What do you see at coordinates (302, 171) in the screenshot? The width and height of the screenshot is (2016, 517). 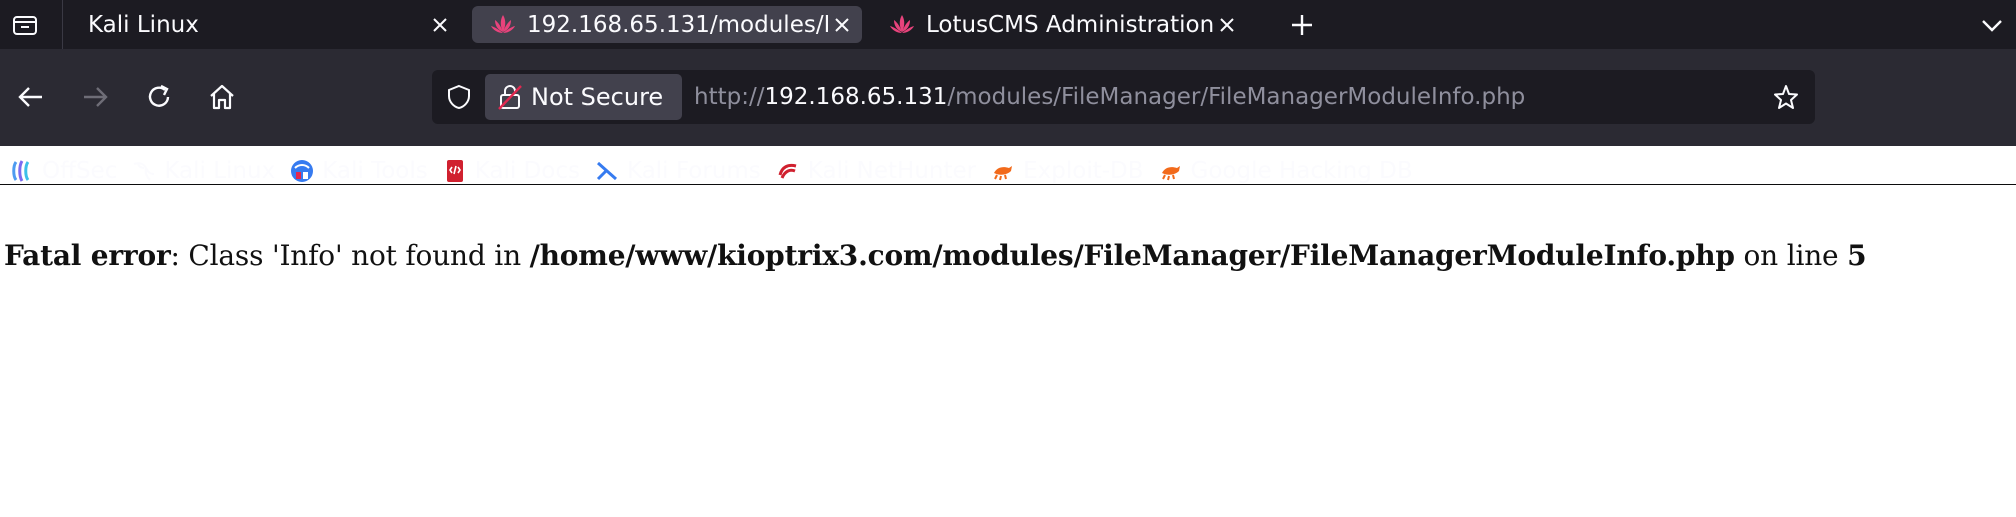 I see `kali-tools-icon` at bounding box center [302, 171].